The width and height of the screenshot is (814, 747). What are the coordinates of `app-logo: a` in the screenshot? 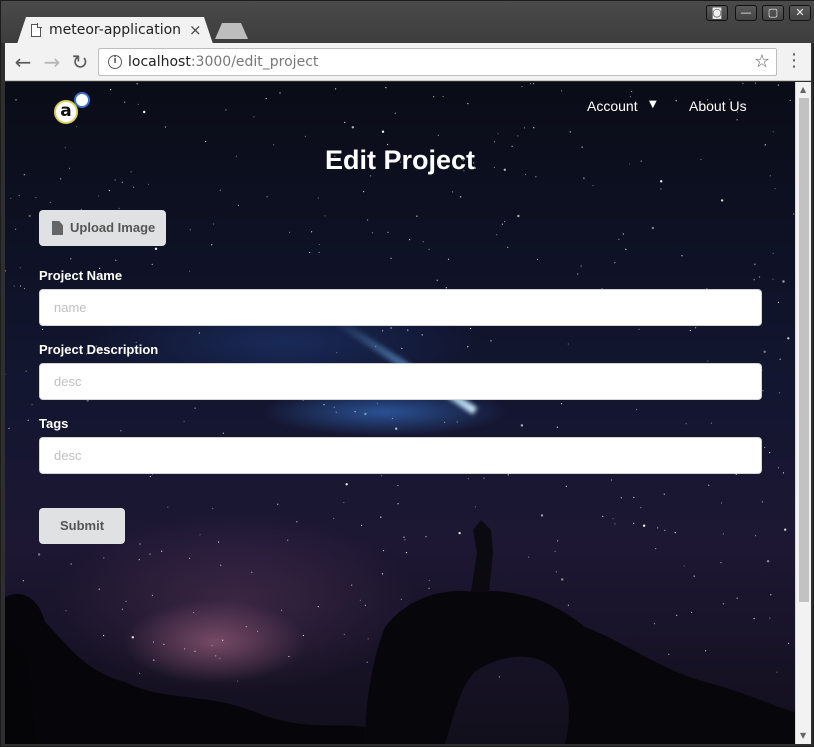 It's located at (75, 108).